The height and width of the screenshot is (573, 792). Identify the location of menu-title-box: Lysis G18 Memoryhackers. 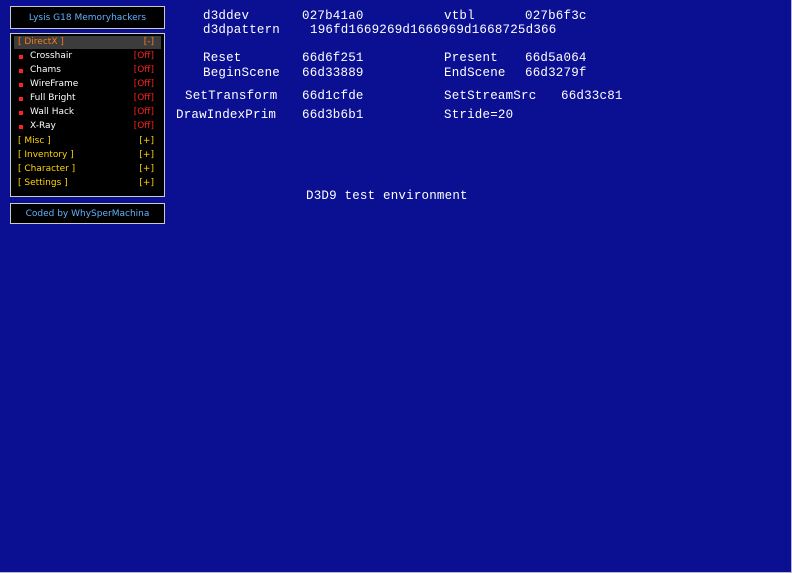
(87, 17).